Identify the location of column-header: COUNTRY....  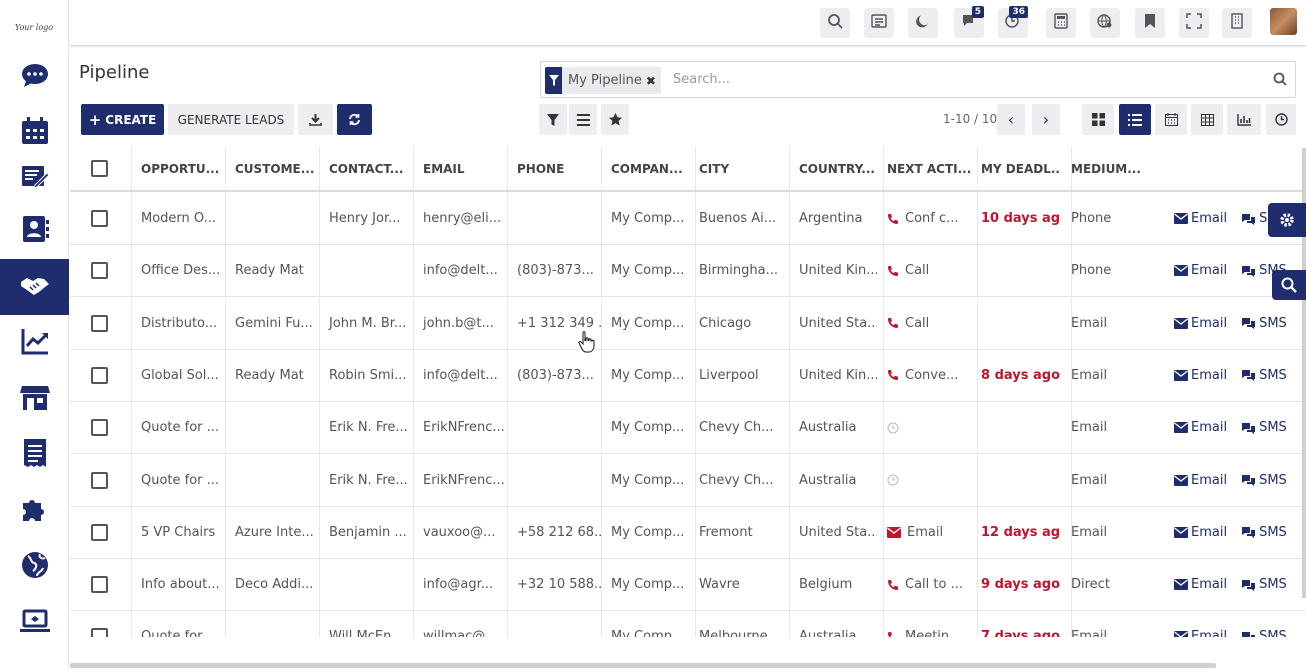
(833, 168).